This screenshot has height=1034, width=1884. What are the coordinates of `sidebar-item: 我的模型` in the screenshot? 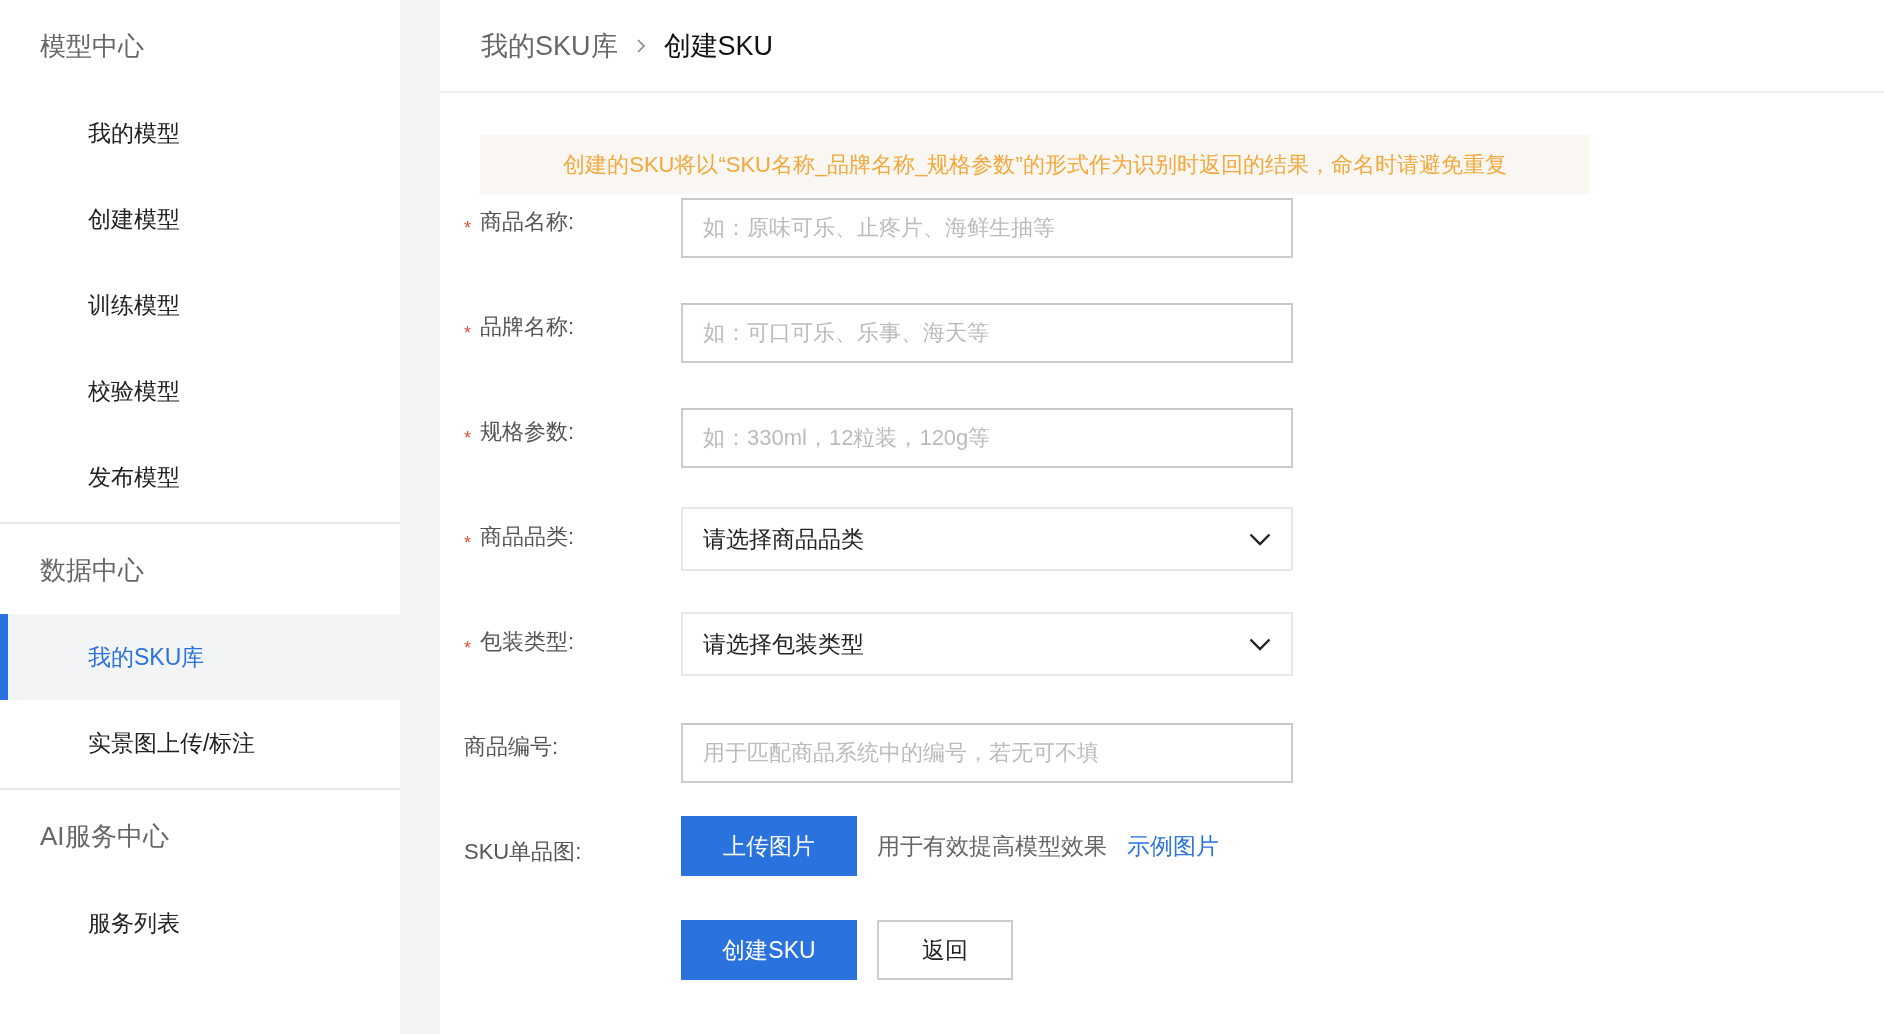 It's located at (200, 133).